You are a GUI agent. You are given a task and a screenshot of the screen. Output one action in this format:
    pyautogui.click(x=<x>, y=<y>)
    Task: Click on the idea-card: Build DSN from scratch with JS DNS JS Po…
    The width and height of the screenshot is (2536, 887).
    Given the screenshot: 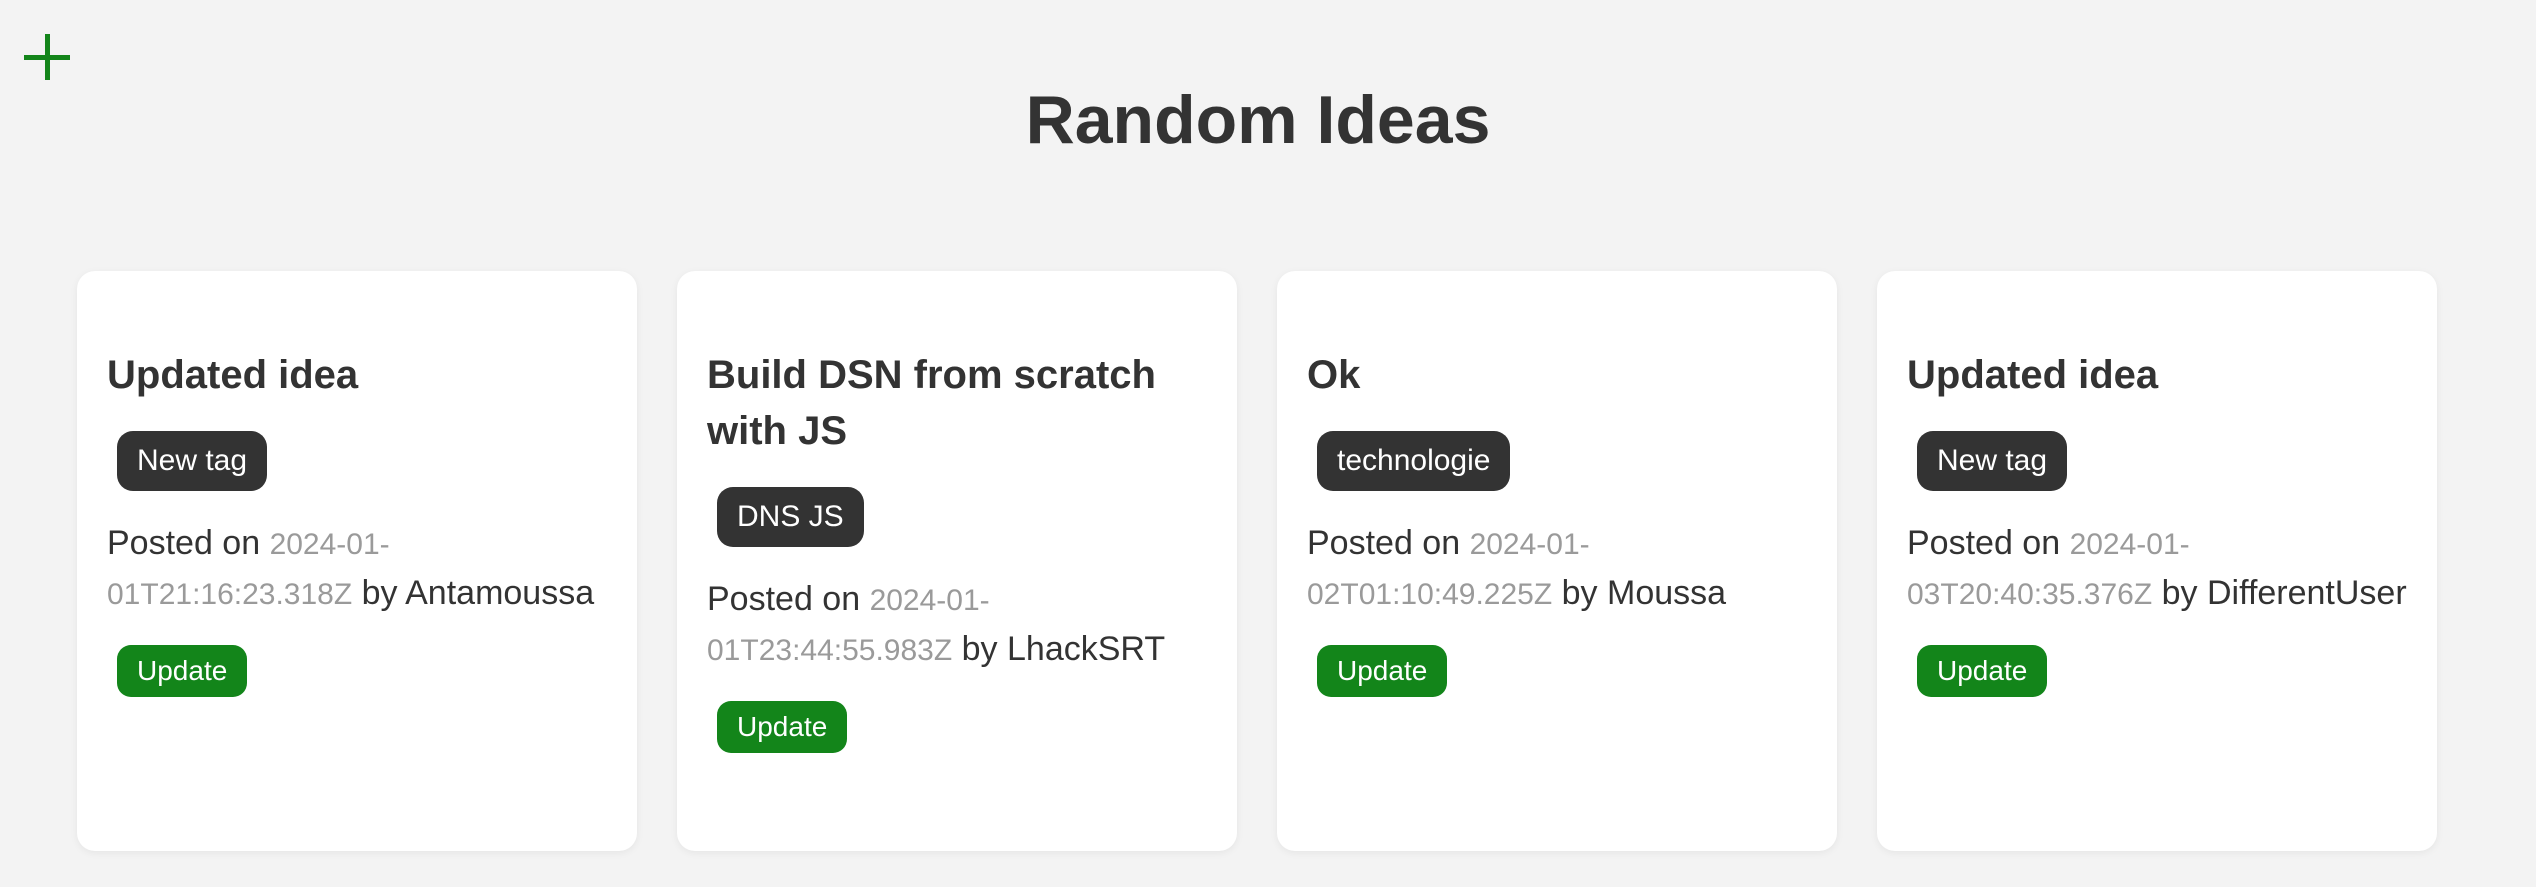 What is the action you would take?
    pyautogui.click(x=957, y=561)
    